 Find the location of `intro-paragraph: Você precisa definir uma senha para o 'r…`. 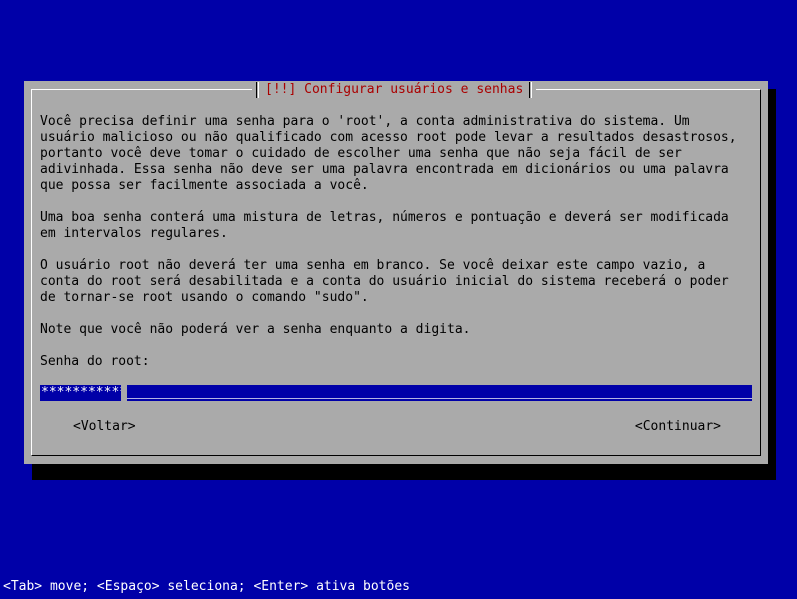

intro-paragraph: Você precisa definir uma senha para o 'r… is located at coordinates (388, 153).